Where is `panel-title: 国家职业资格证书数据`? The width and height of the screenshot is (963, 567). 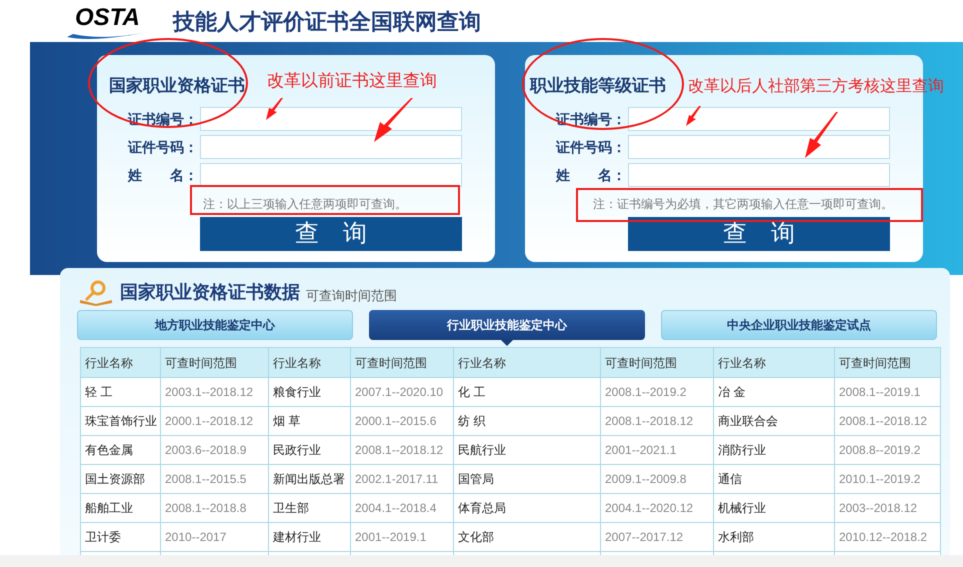
panel-title: 国家职业资格证书数据 is located at coordinates (210, 292).